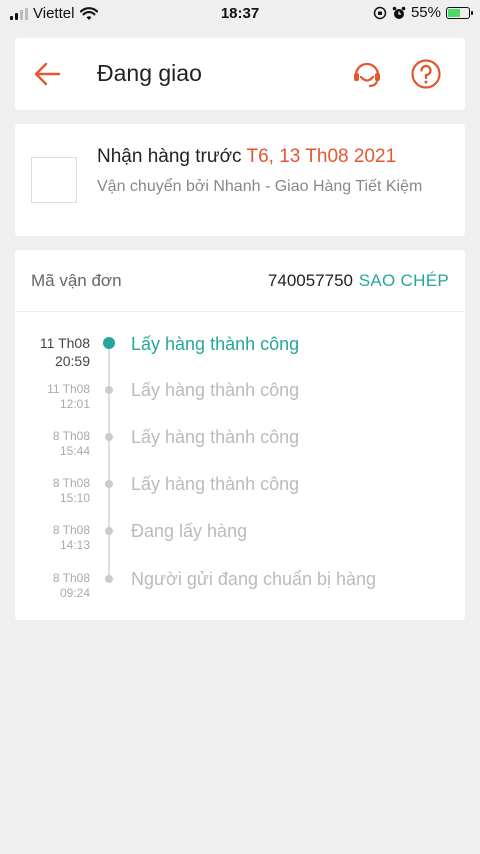 Image resolution: width=480 pixels, height=854 pixels. What do you see at coordinates (74, 451) in the screenshot?
I see `event-time: 15:44` at bounding box center [74, 451].